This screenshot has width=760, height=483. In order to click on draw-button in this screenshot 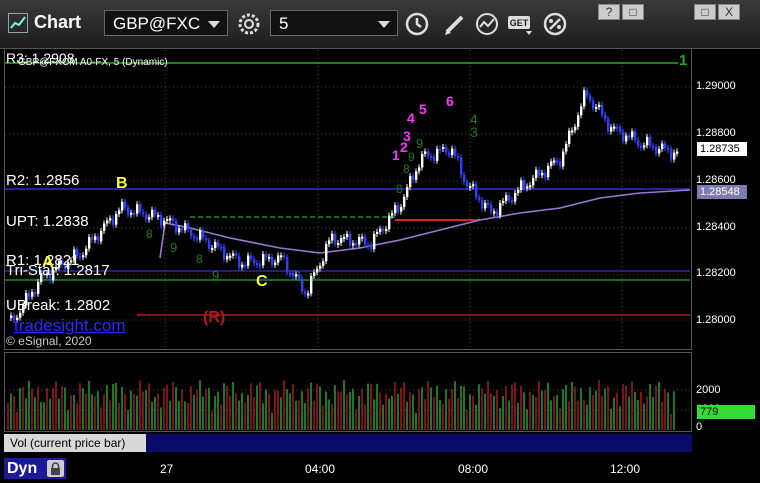, I will do `click(455, 24)`.